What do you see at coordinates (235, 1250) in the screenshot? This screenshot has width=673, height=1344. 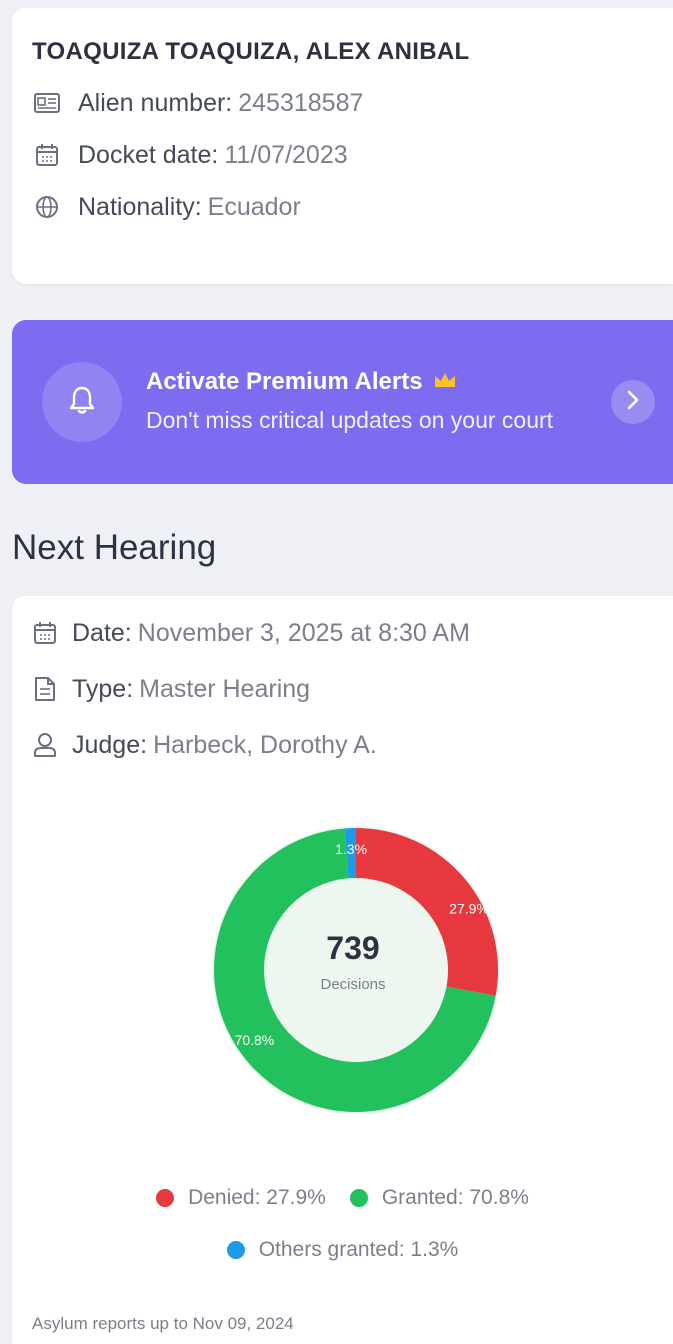 I see `legend-others-dot` at bounding box center [235, 1250].